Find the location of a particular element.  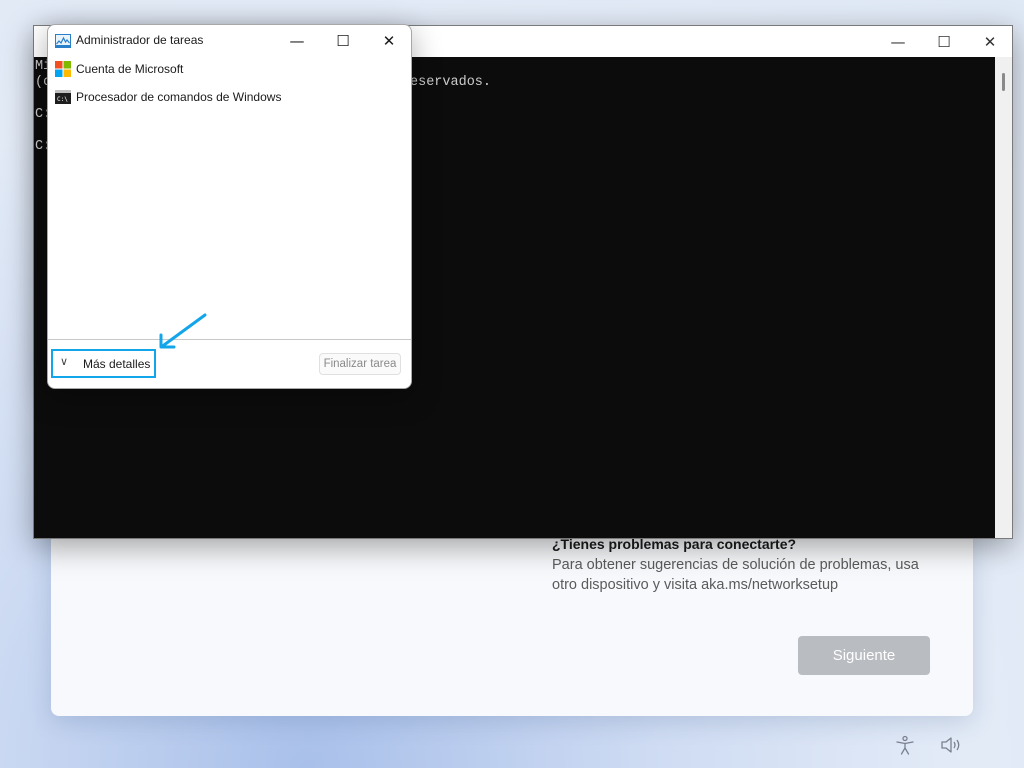

app-list-item: Cuenta de Microsoft is located at coordinates (229, 69).